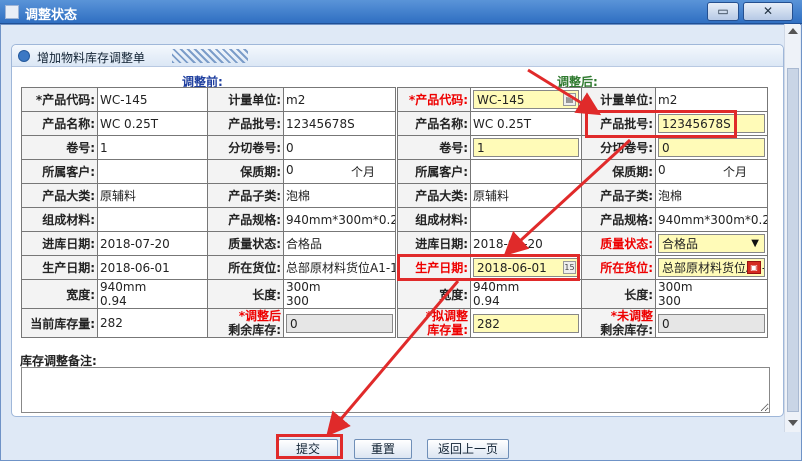 Image resolution: width=802 pixels, height=461 pixels. I want to click on arrow-to-batch, so click(564, 92).